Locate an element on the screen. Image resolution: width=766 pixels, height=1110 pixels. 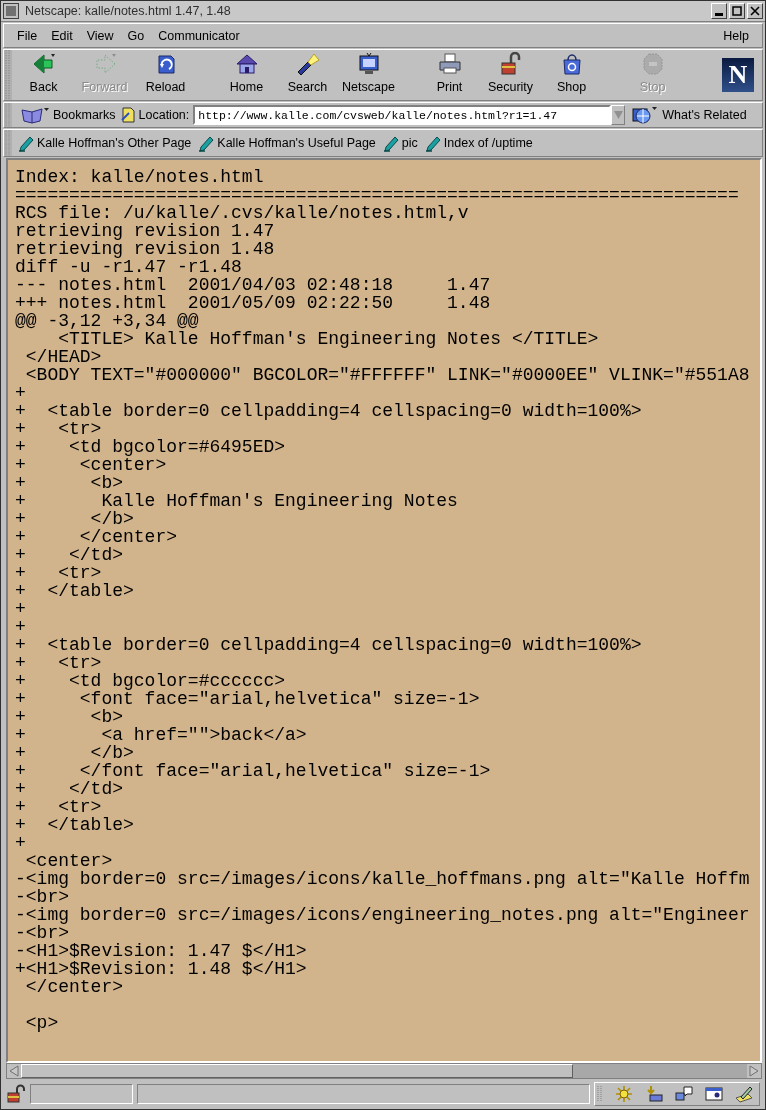
back-arrow-icon is located at coordinates (43, 64).